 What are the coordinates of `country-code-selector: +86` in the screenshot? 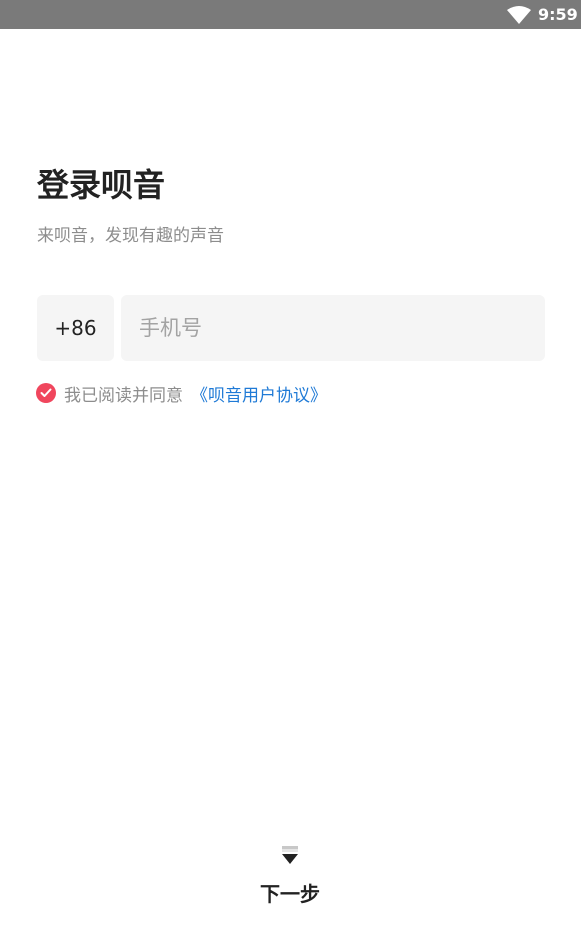 It's located at (75, 328).